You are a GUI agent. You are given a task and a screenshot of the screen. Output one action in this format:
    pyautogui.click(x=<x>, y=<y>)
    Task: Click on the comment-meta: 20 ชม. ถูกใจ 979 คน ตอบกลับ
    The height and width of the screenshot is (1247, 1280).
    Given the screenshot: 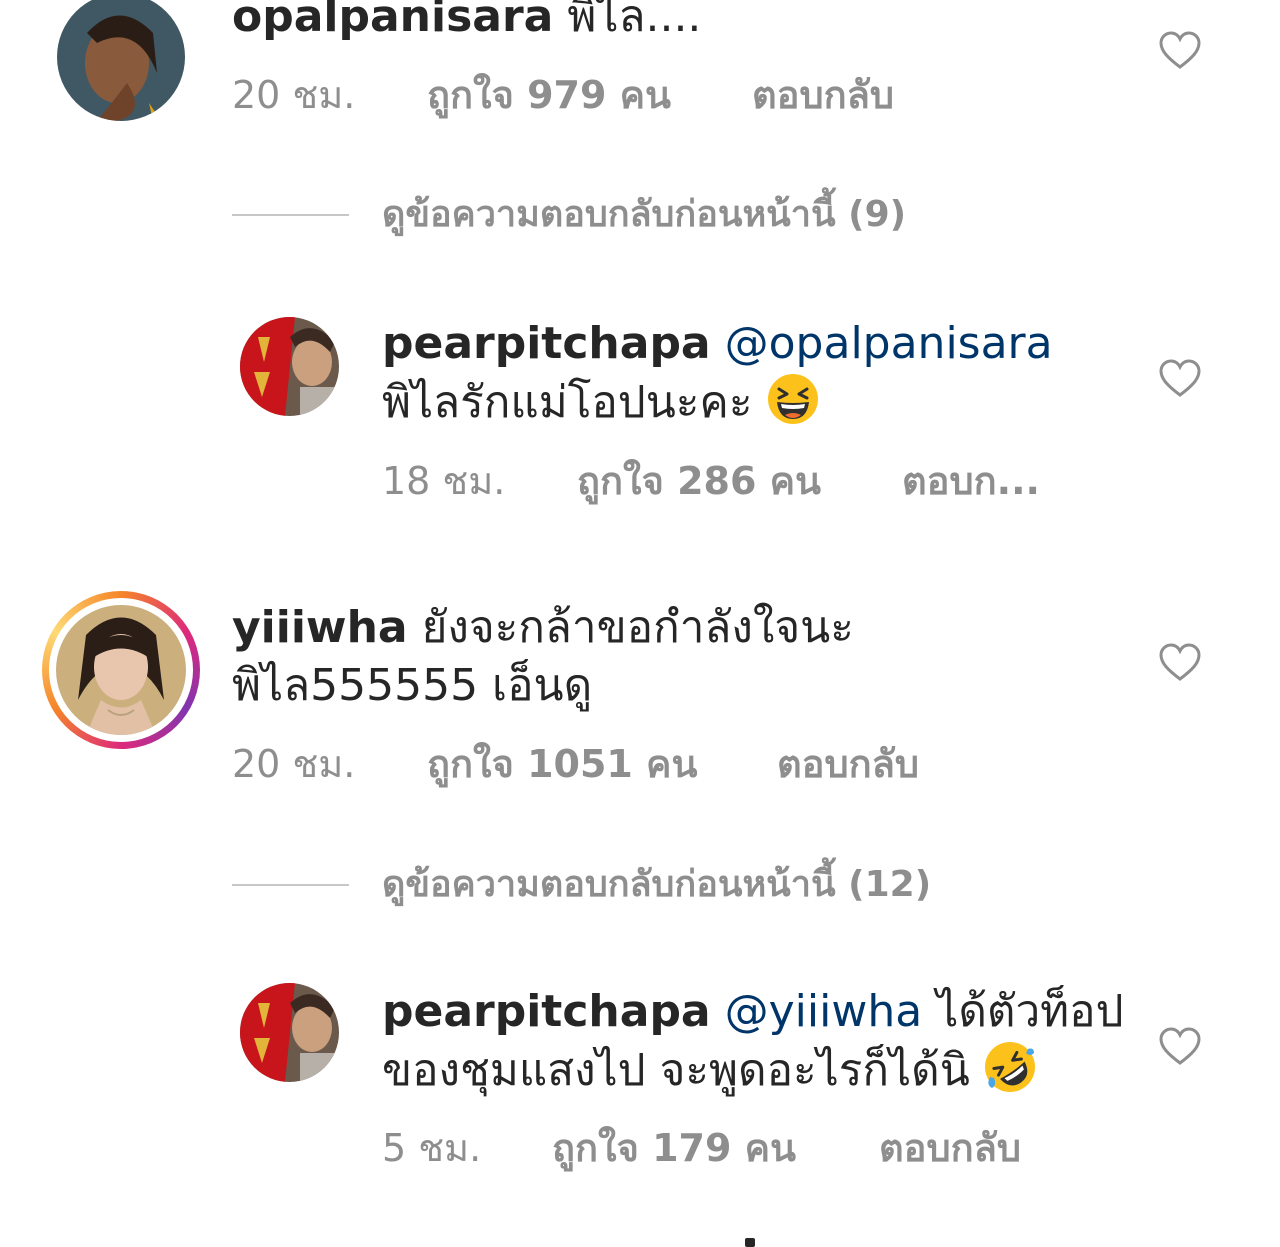 What is the action you would take?
    pyautogui.click(x=682, y=95)
    